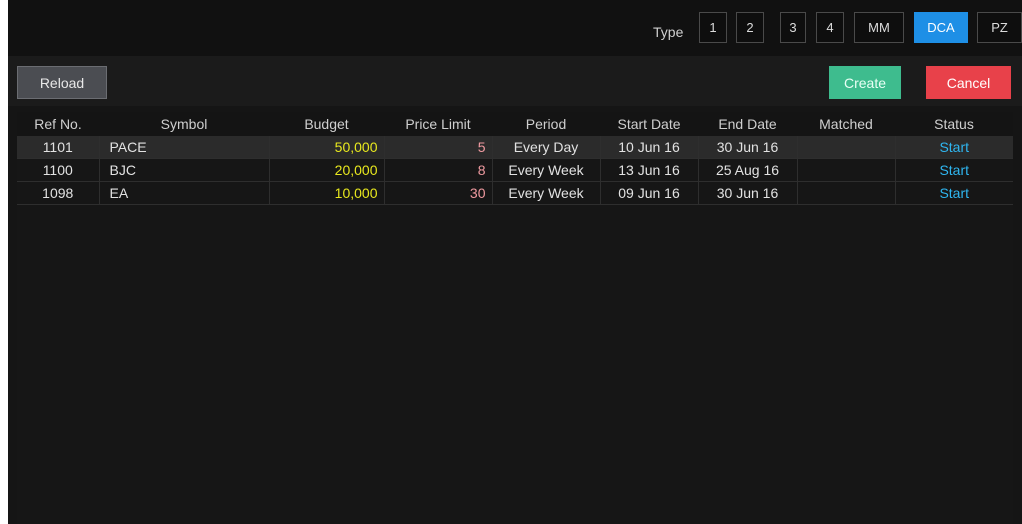 Image resolution: width=1022 pixels, height=524 pixels. Describe the element at coordinates (515, 81) in the screenshot. I see `action-toolbar: Reload Create Cancel` at that location.